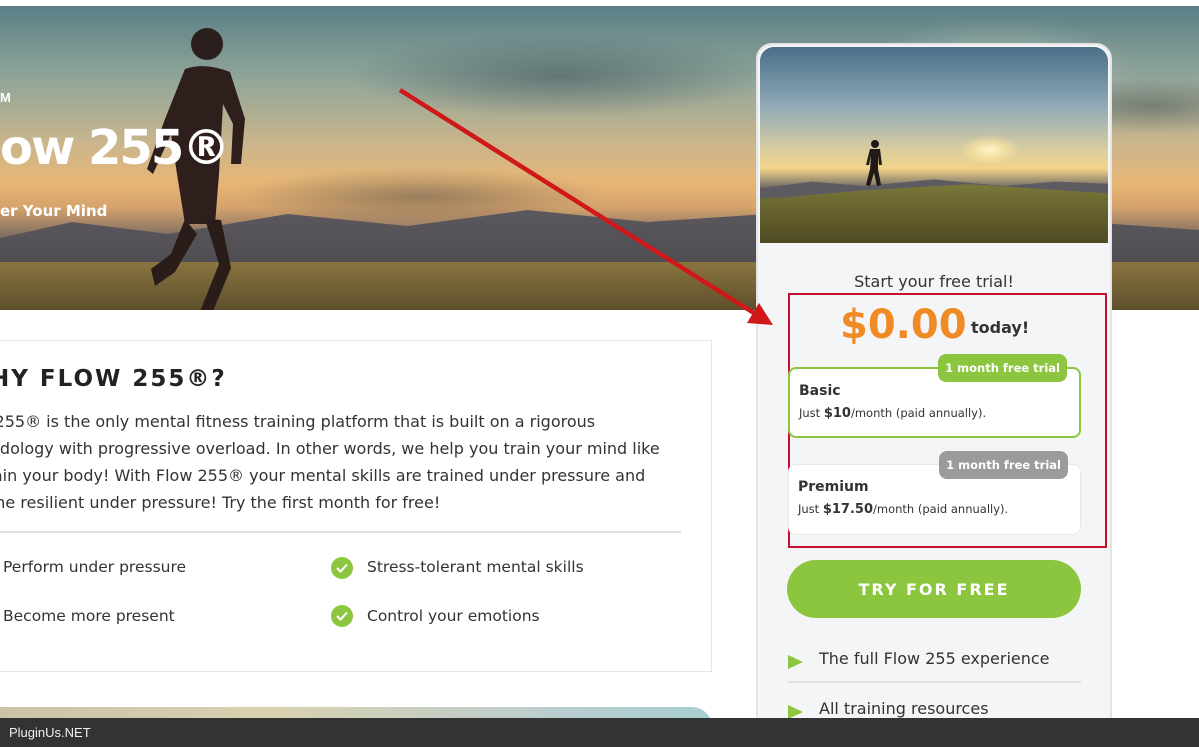  What do you see at coordinates (50, 732) in the screenshot?
I see `footer-brand: PluginUs.NET` at bounding box center [50, 732].